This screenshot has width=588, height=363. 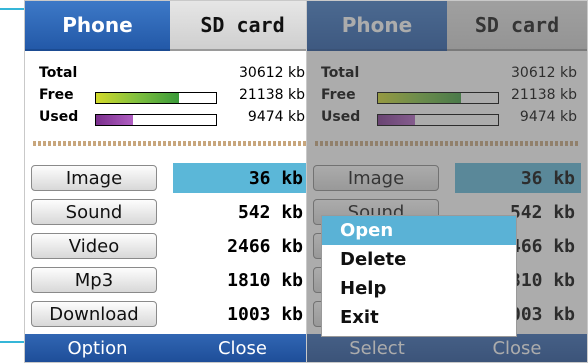 What do you see at coordinates (377, 348) in the screenshot?
I see `select-softkey: Select` at bounding box center [377, 348].